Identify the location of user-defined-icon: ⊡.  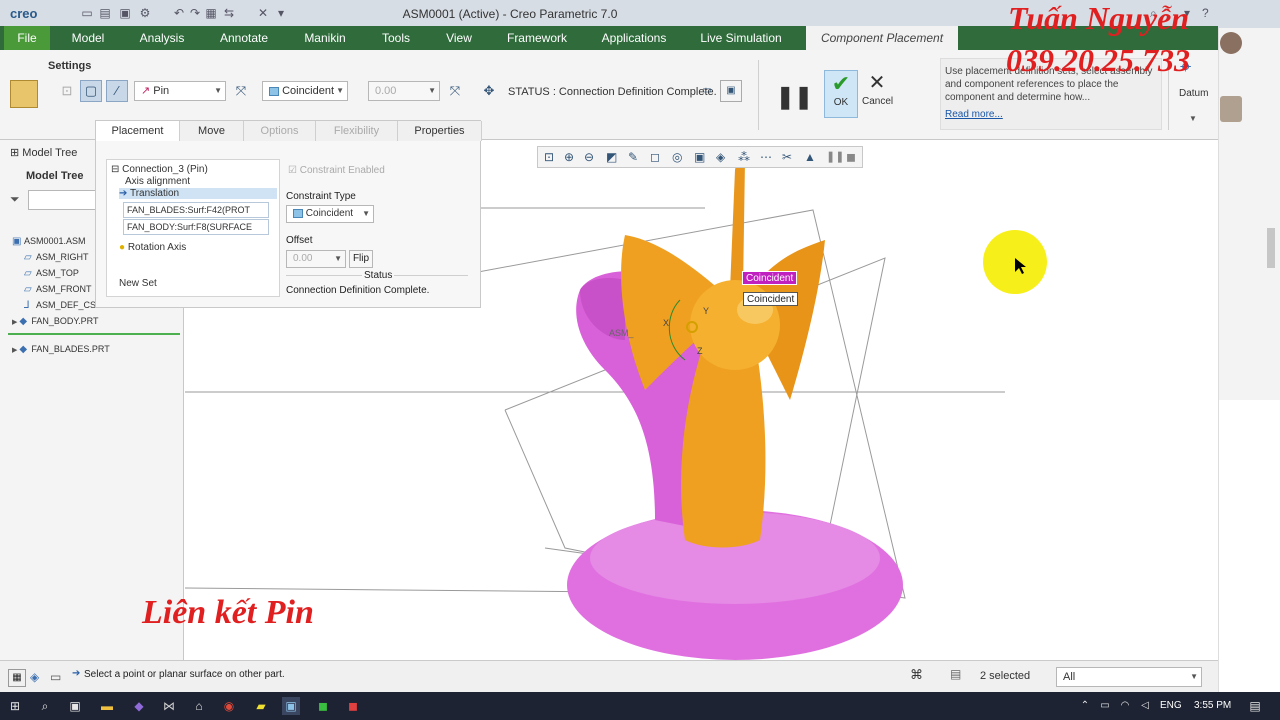
(67, 91).